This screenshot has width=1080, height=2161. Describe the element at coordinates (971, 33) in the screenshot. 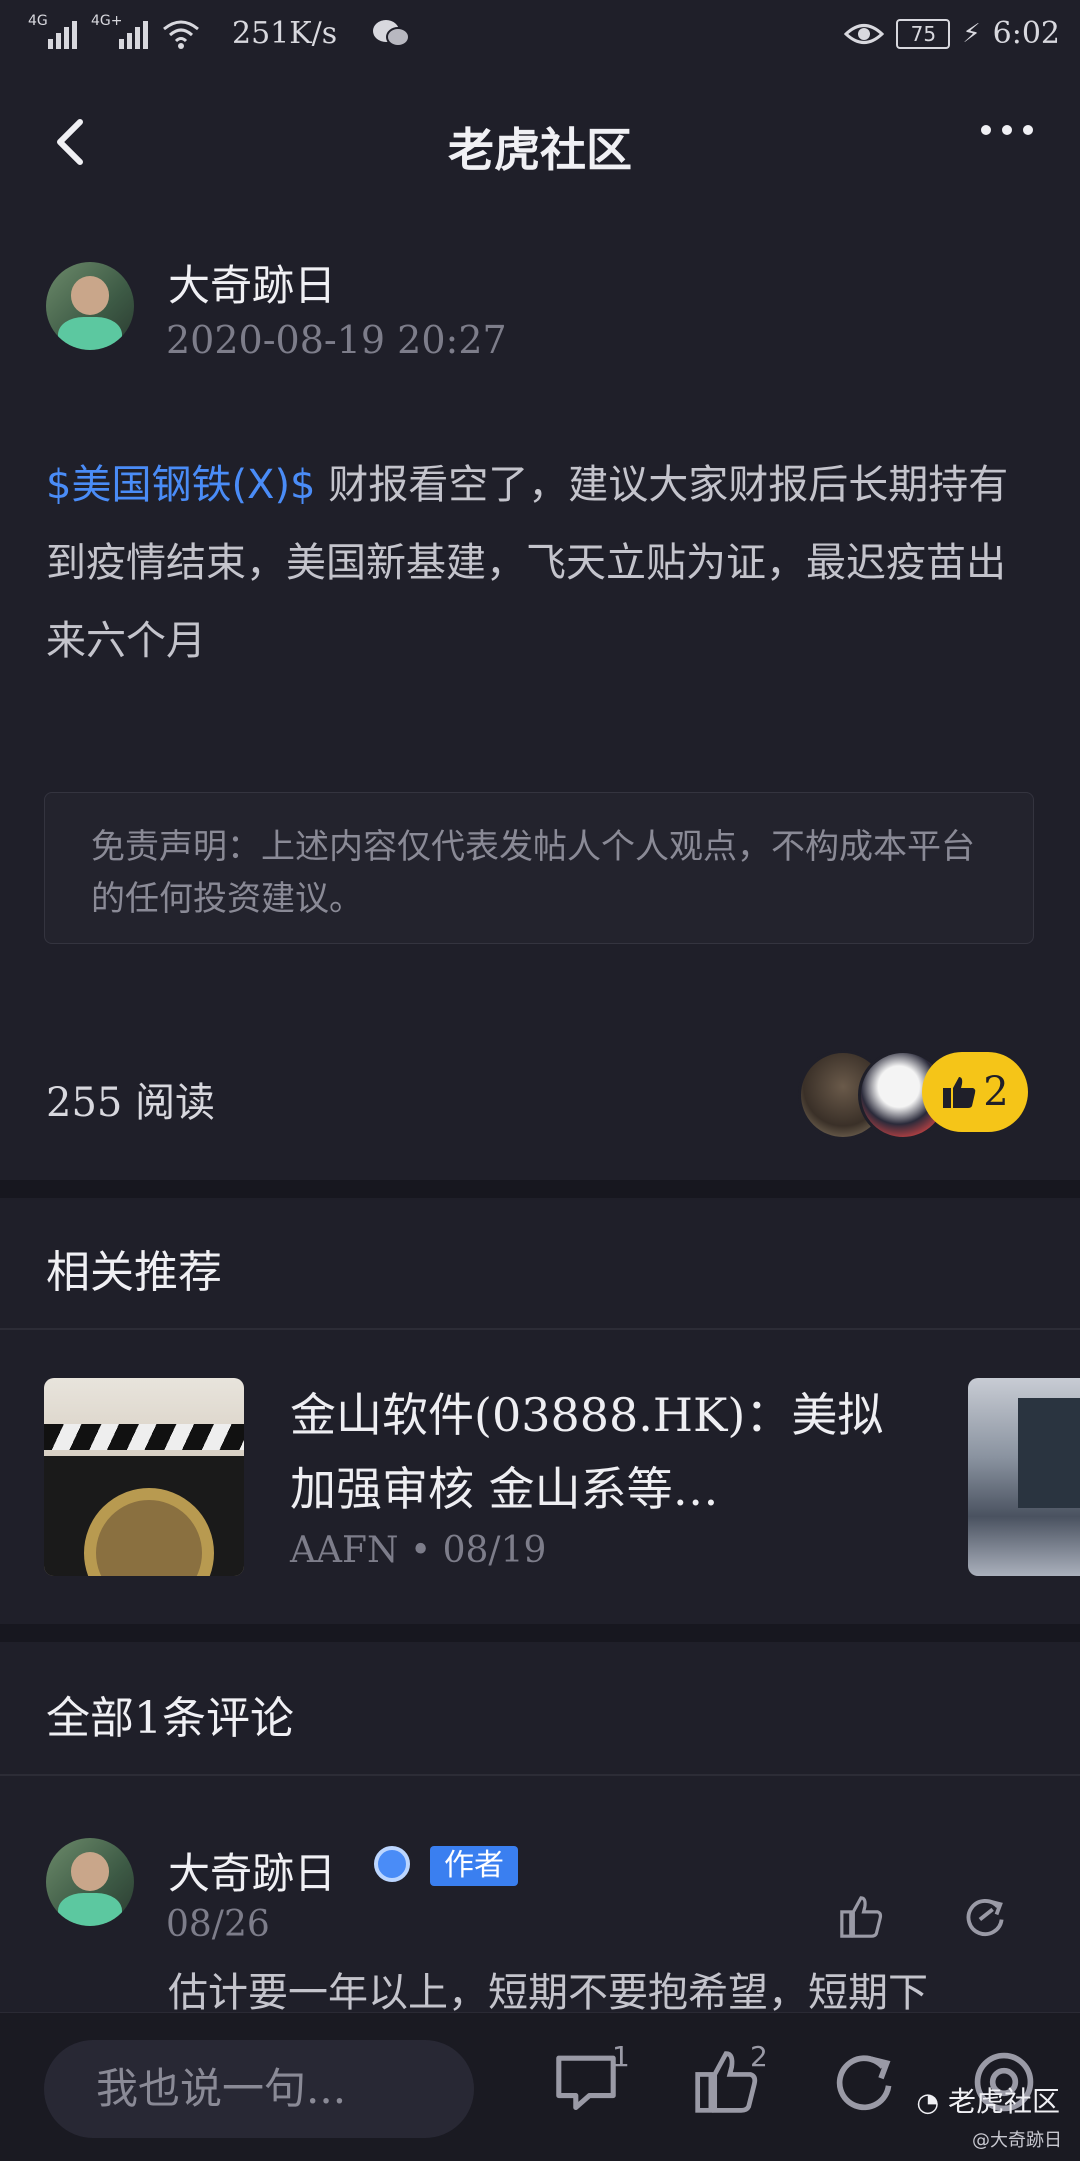

I see `charging-icon: ⚡` at that location.